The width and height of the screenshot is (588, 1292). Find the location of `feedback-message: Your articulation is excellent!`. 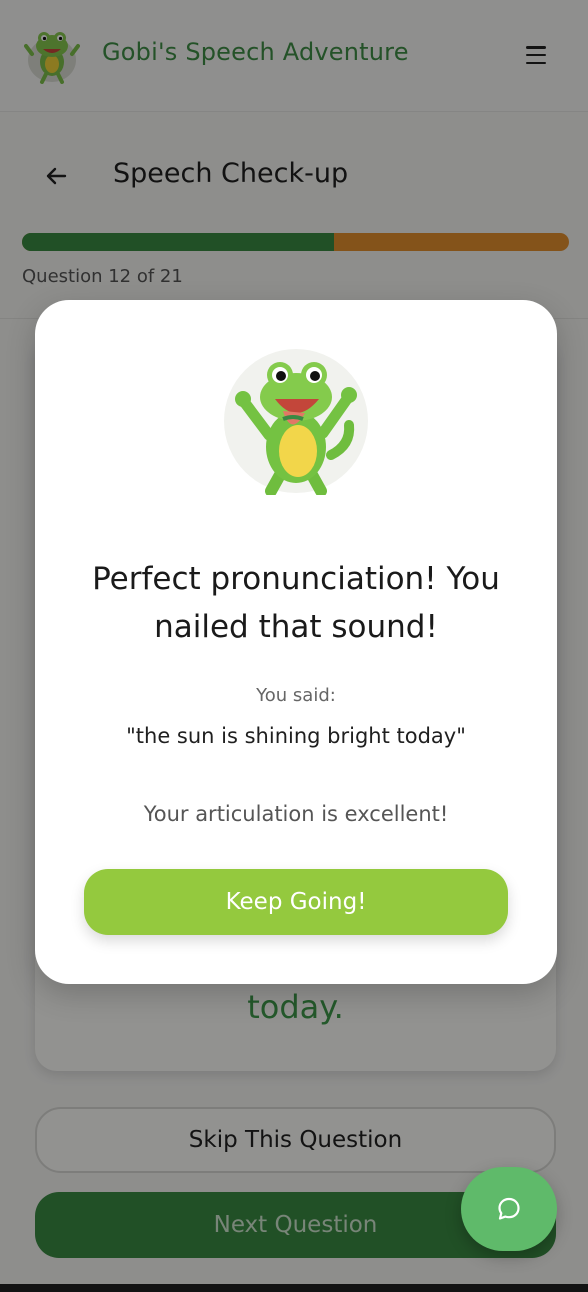

feedback-message: Your articulation is excellent! is located at coordinates (296, 814).